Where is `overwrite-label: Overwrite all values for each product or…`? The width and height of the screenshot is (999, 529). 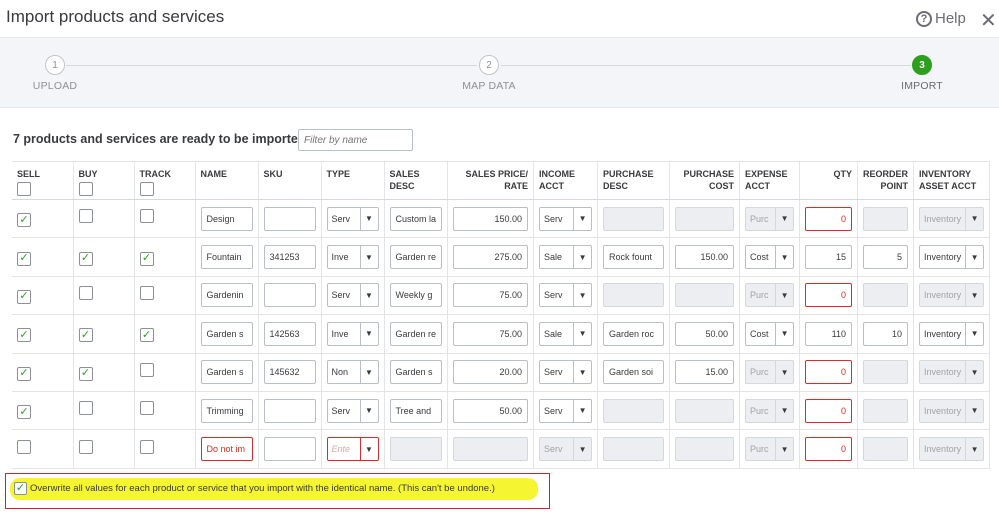
overwrite-label: Overwrite all values for each product or… is located at coordinates (262, 488).